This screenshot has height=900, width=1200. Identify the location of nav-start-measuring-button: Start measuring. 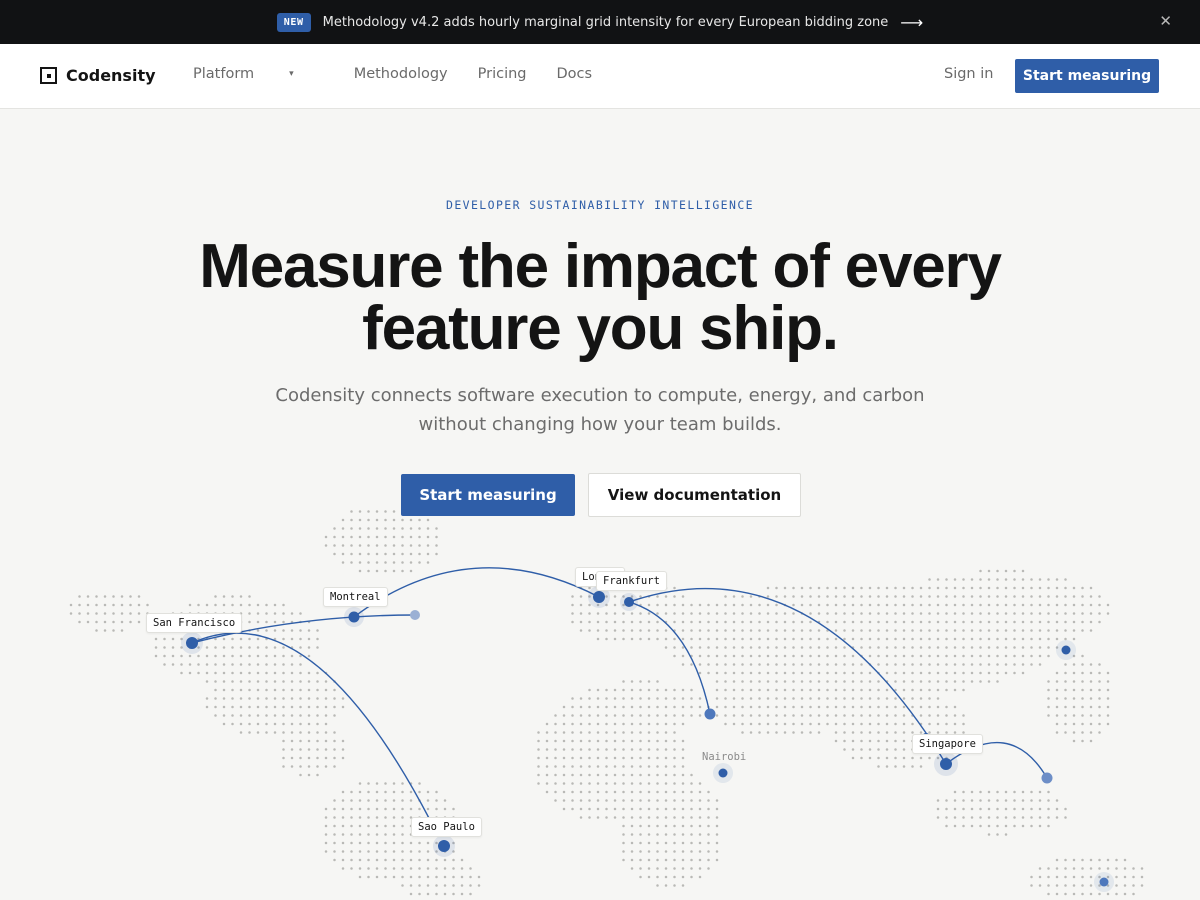
(1087, 76).